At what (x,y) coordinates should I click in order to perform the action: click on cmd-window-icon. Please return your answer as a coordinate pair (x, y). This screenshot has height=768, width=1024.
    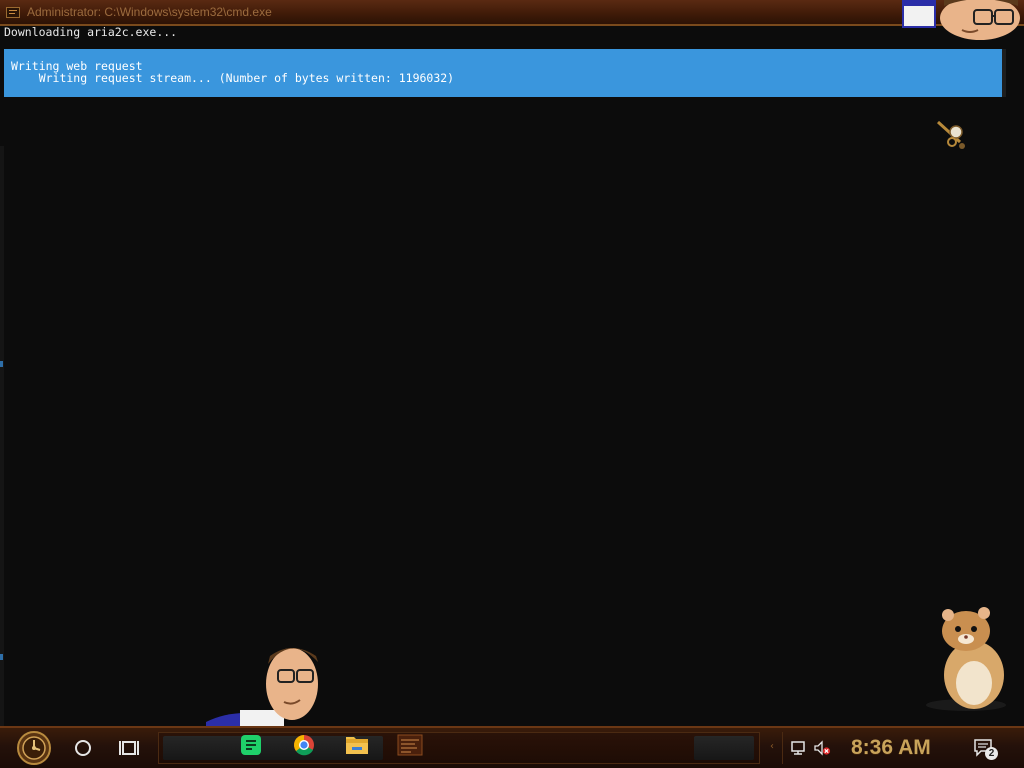
    Looking at the image, I should click on (13, 12).